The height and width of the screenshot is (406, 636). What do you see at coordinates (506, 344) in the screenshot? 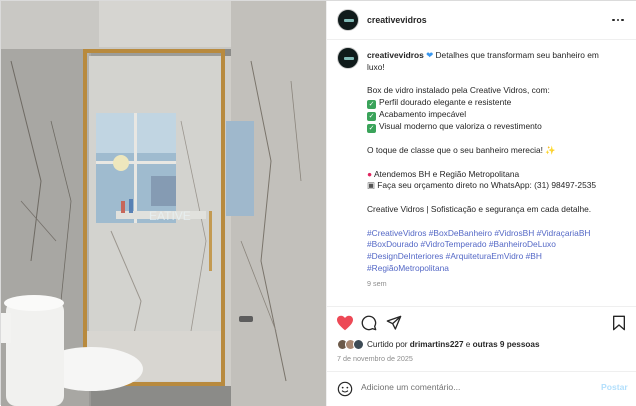
I see `liked-by-others: outras 9 pessoas` at bounding box center [506, 344].